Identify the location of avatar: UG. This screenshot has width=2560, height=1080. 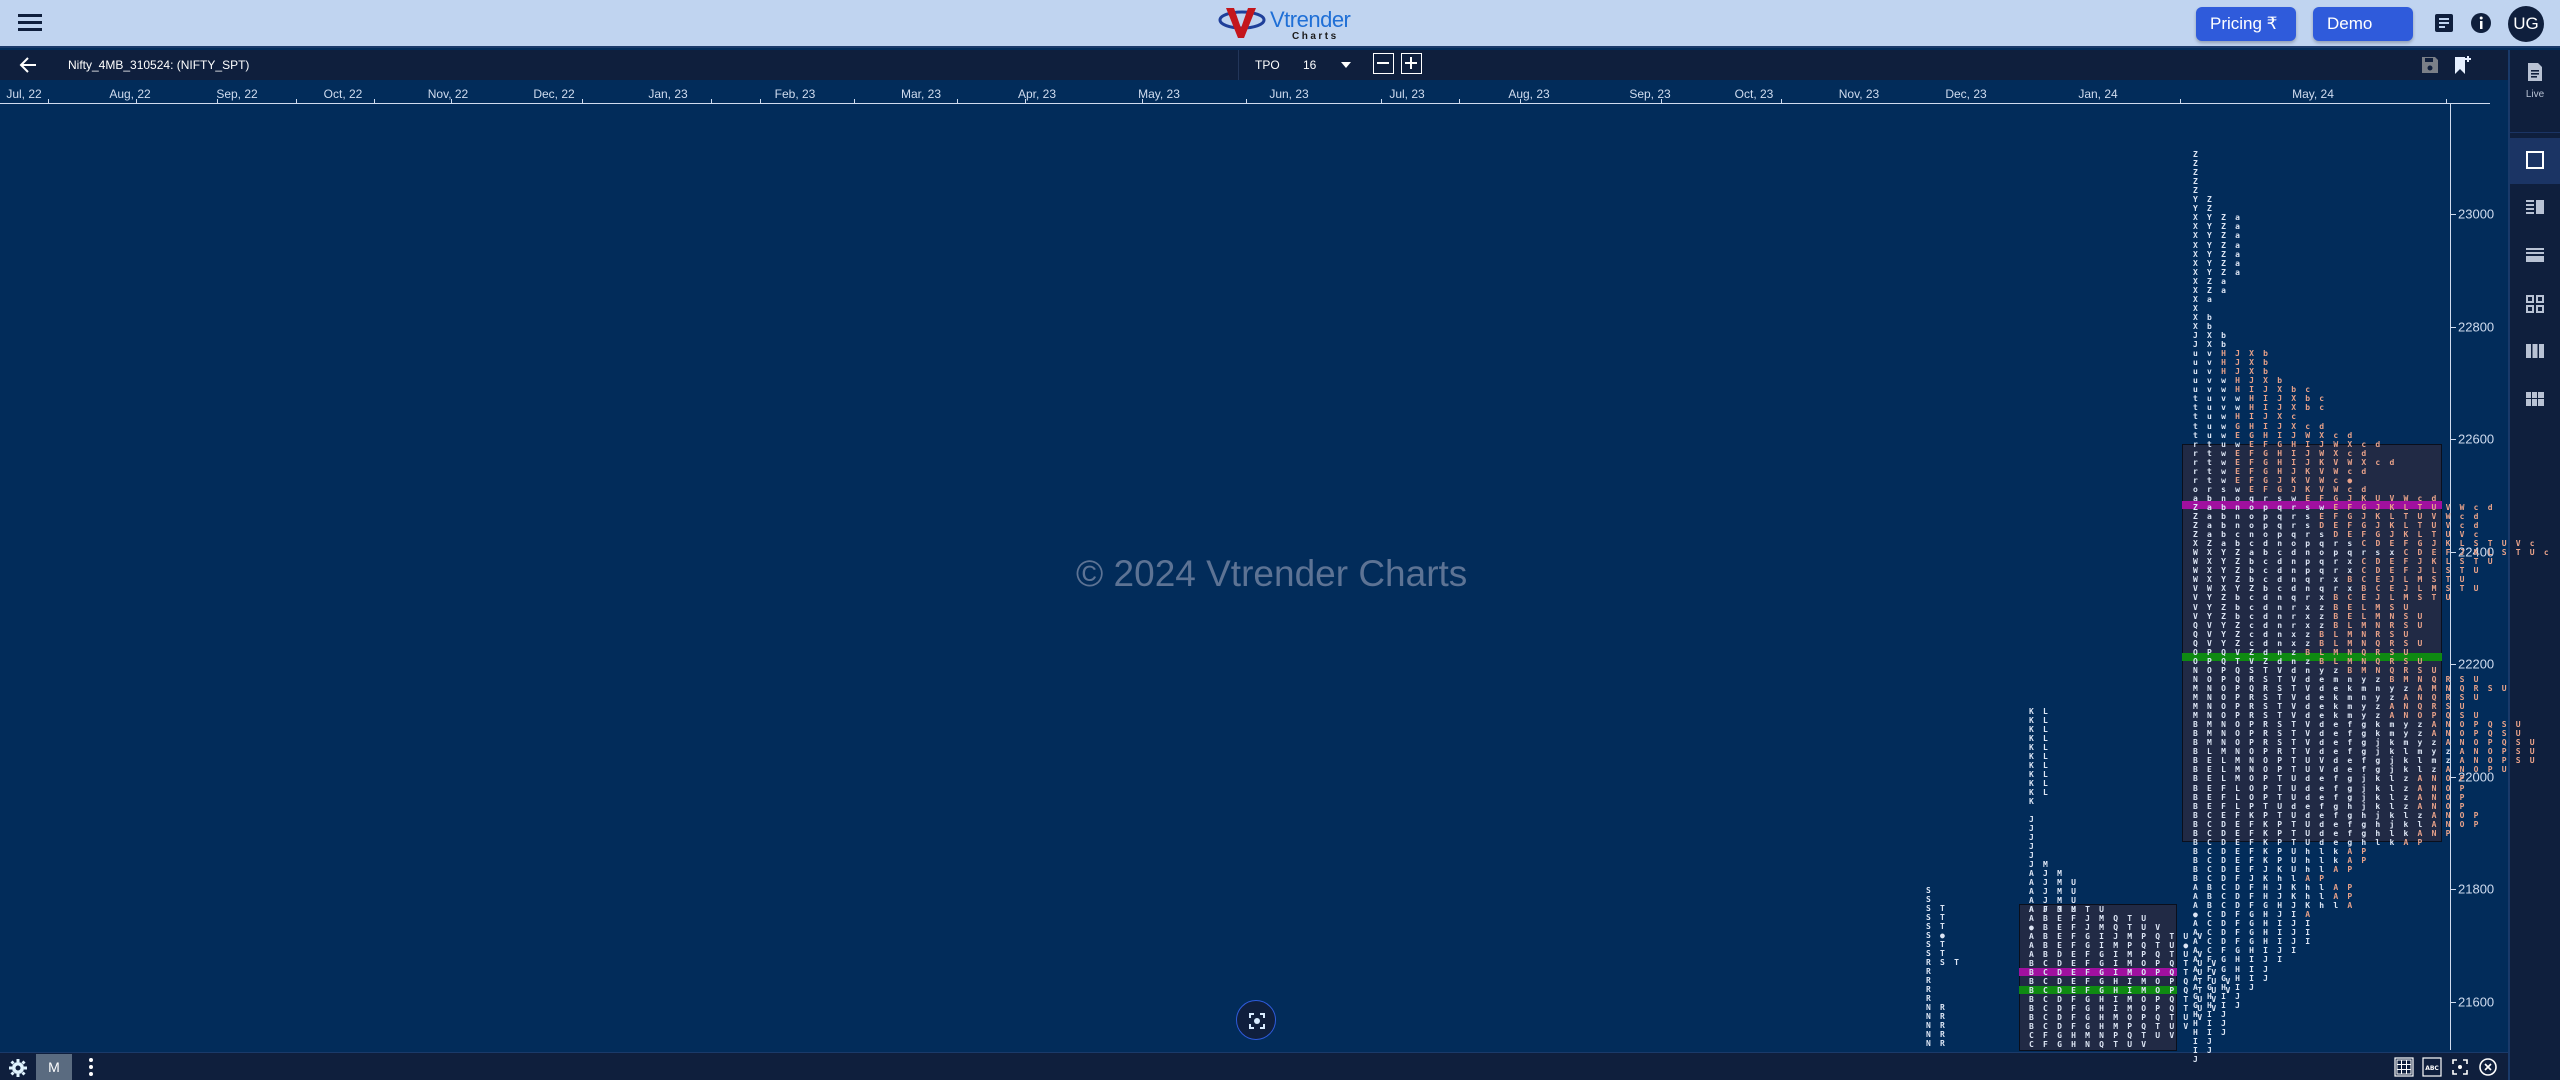
(2526, 24).